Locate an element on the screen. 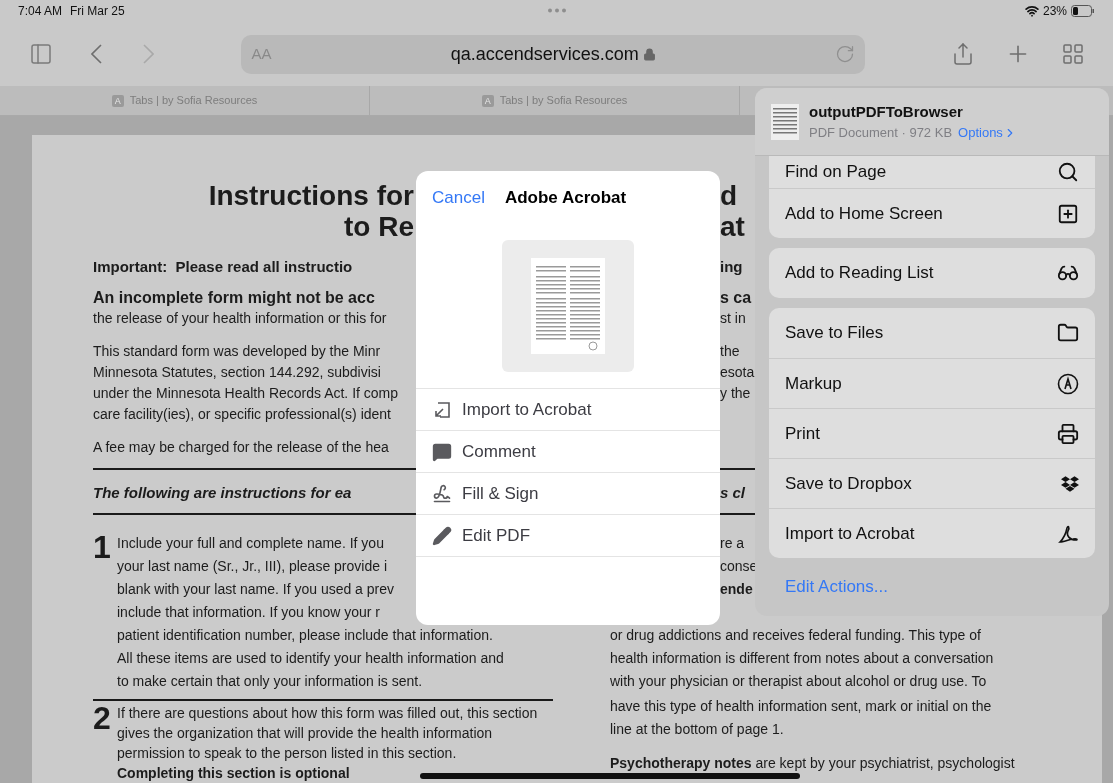  lock-icon is located at coordinates (649, 54).